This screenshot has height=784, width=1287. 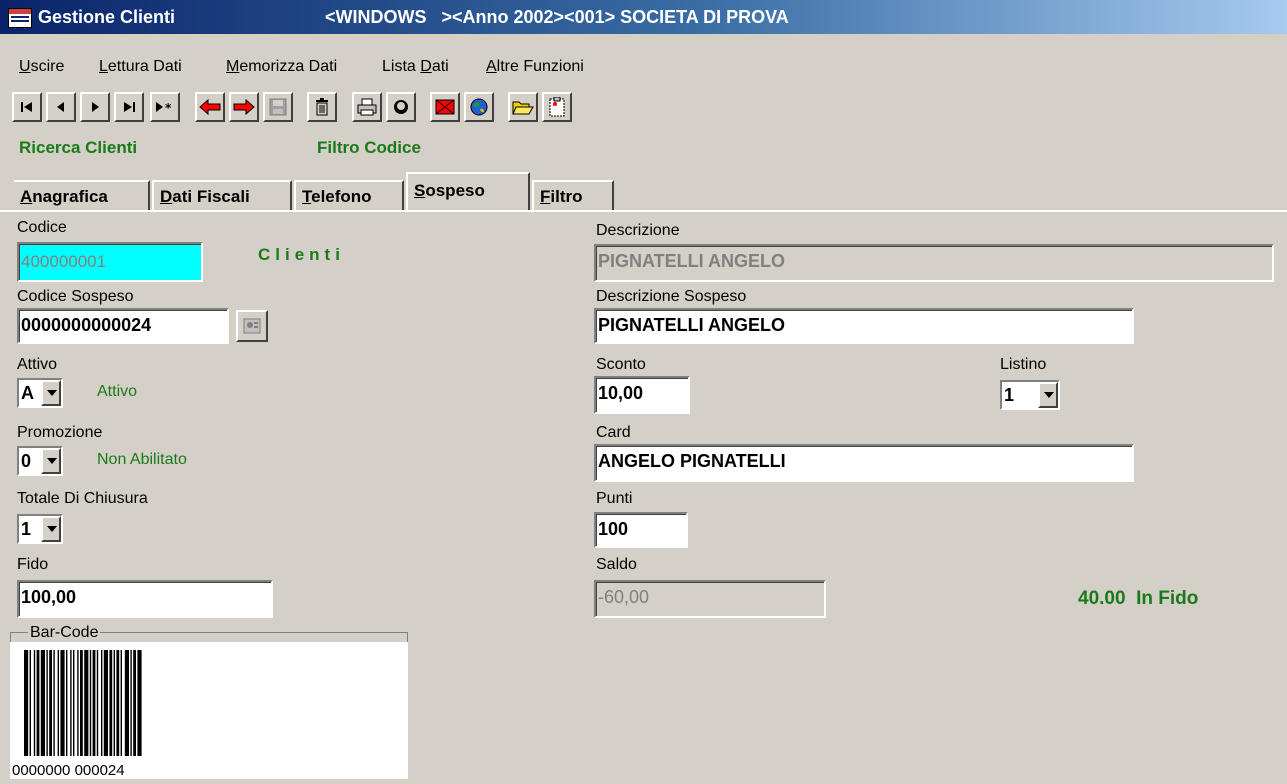 I want to click on attivo-select: A, so click(x=40, y=393).